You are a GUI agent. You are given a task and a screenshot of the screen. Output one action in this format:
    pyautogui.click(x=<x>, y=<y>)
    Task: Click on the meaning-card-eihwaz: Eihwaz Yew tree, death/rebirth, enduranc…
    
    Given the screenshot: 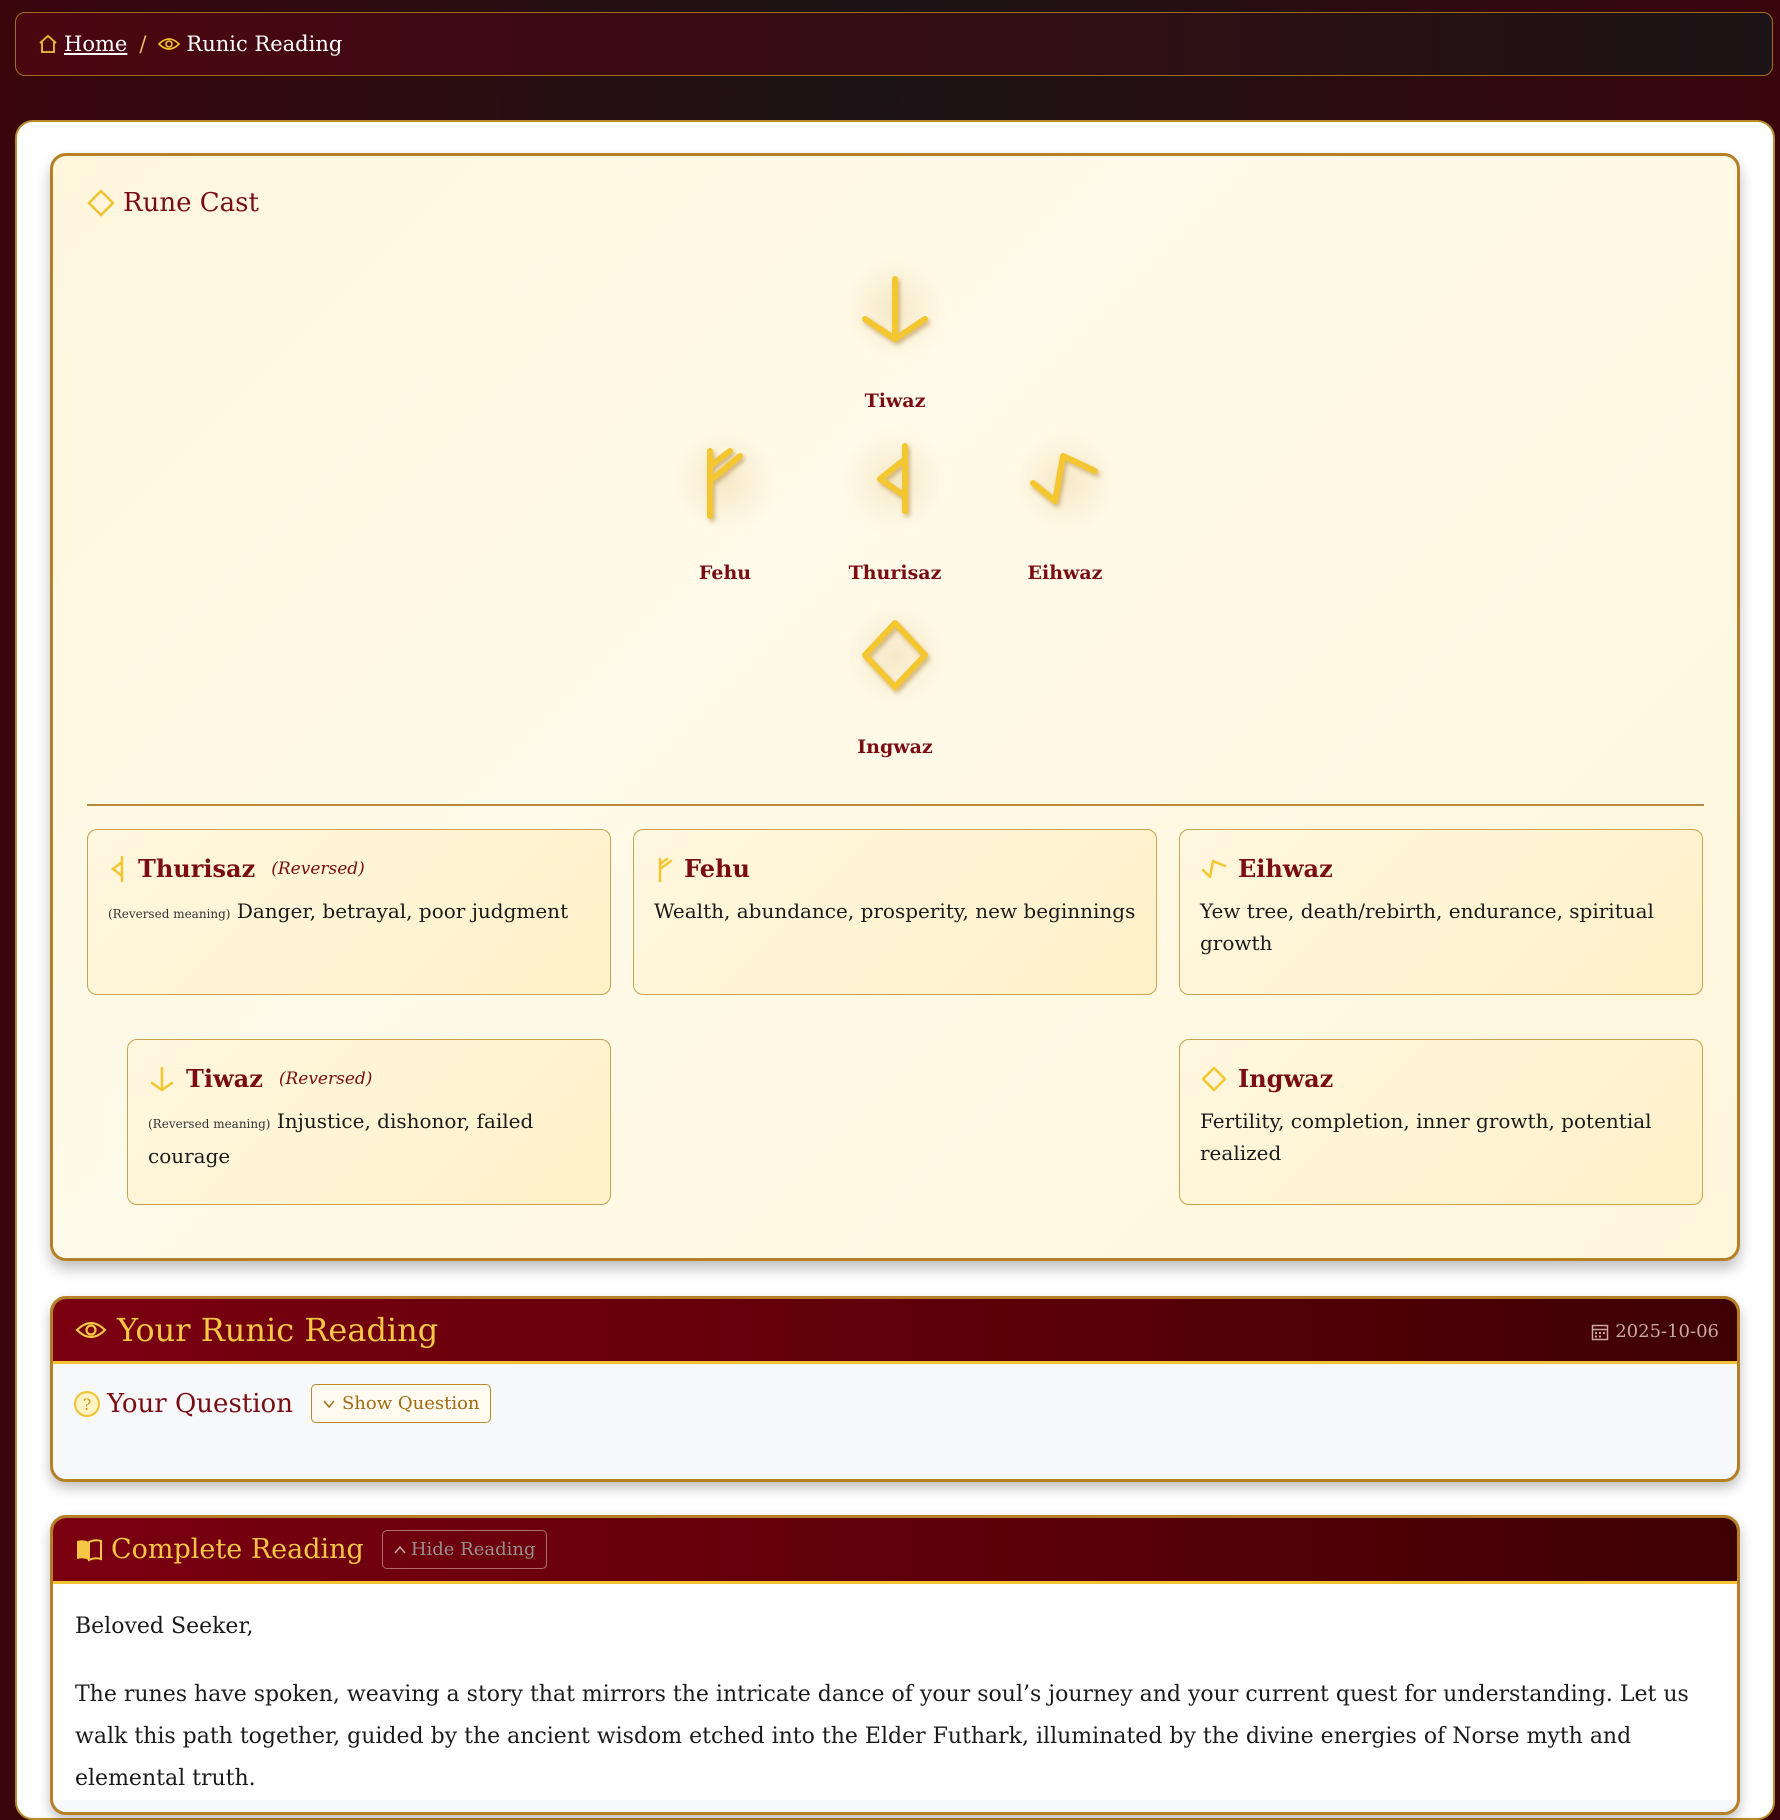 What is the action you would take?
    pyautogui.click(x=1441, y=912)
    